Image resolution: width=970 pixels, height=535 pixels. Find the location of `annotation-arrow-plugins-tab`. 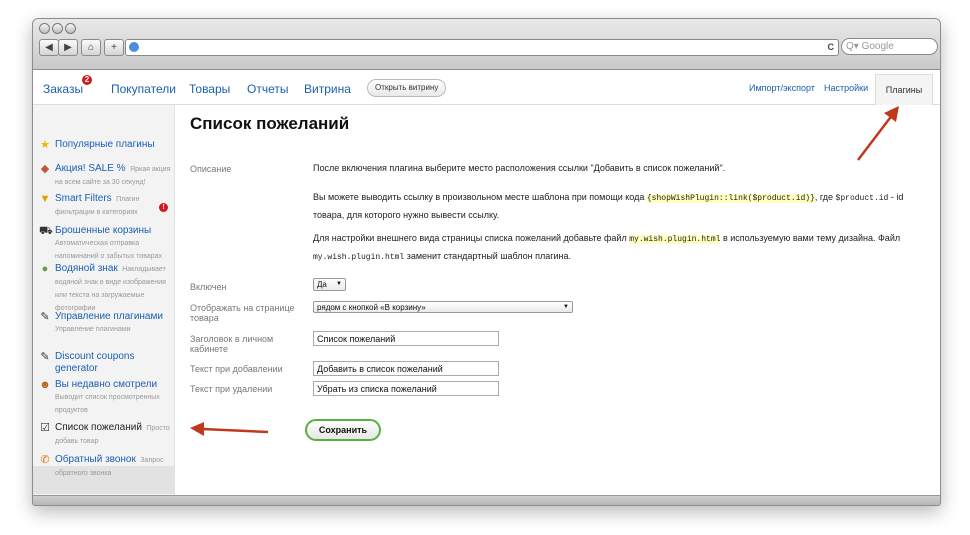

annotation-arrow-plugins-tab is located at coordinates (878, 133).